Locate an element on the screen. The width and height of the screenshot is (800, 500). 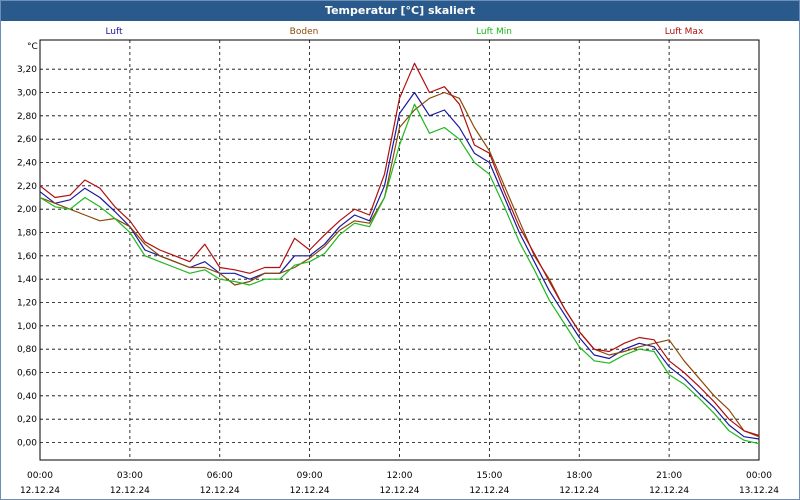
y-tick-label: 1,00 is located at coordinates (27, 327).